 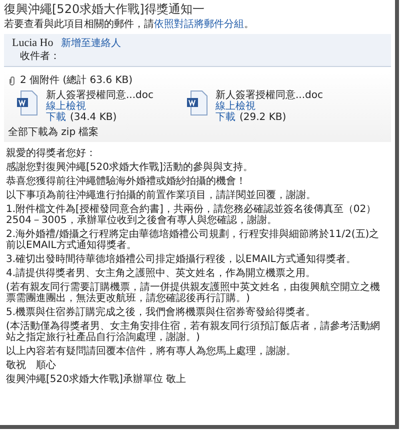 What do you see at coordinates (161, 273) in the screenshot?
I see `body-paragraph: 4.請提供得獎者男、女主角之護照中、英文姓名，作為開立機票之用。` at bounding box center [161, 273].